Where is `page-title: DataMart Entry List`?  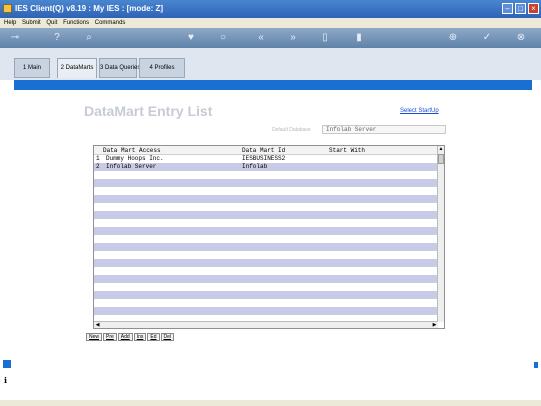 page-title: DataMart Entry List is located at coordinates (148, 111).